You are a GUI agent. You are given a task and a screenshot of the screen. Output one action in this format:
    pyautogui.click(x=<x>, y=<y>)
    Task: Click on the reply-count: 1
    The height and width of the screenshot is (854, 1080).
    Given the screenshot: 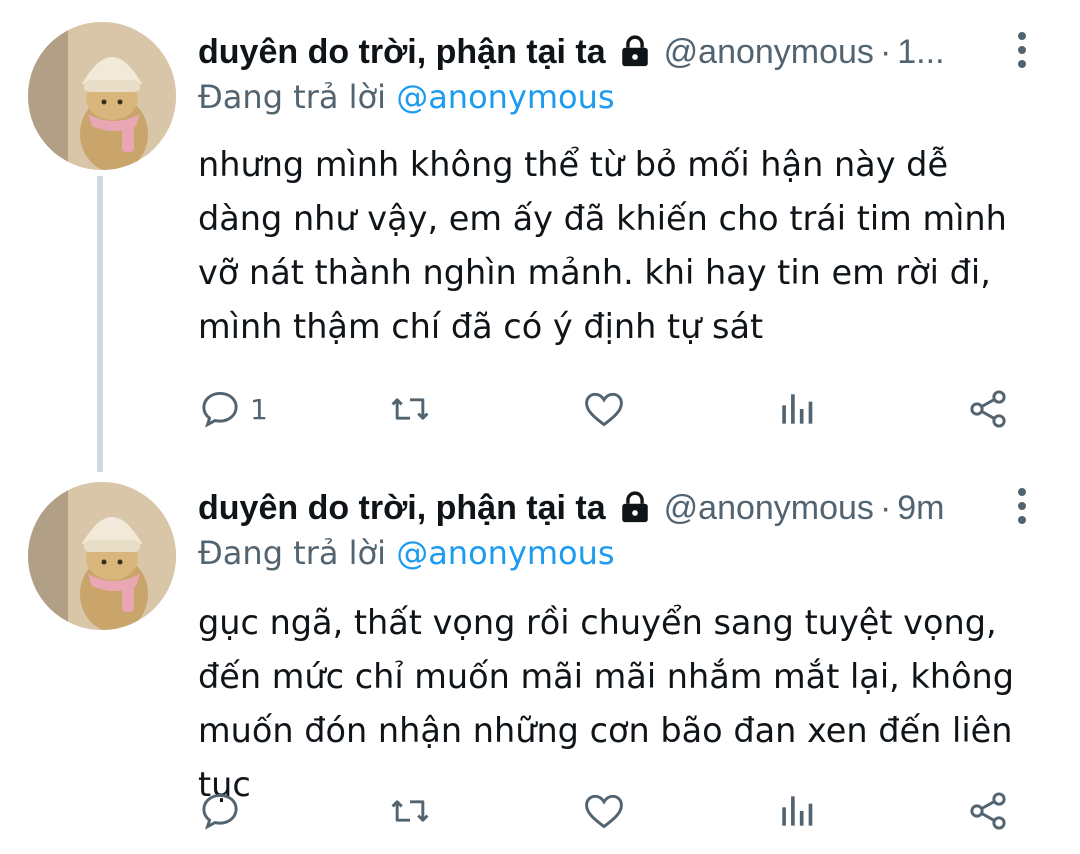 What is the action you would take?
    pyautogui.click(x=259, y=409)
    